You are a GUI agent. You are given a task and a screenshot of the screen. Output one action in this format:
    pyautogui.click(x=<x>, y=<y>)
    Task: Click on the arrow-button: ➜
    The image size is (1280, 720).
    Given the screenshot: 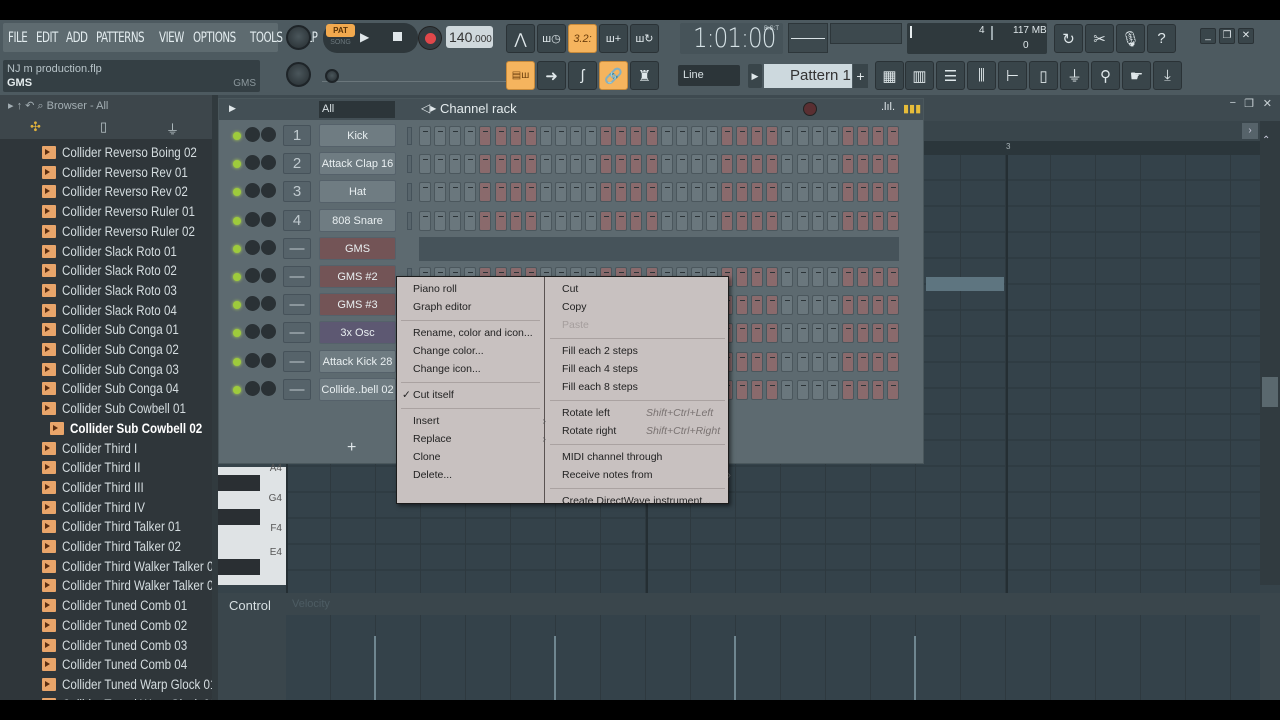 What is the action you would take?
    pyautogui.click(x=551, y=75)
    